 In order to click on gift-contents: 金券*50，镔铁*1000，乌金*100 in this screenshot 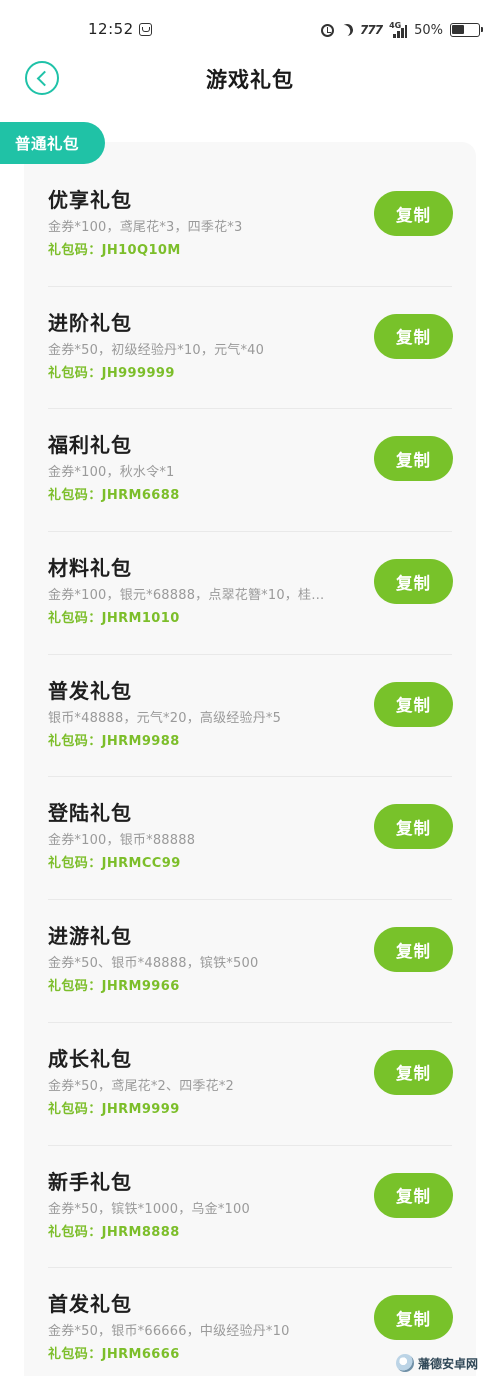, I will do `click(149, 1209)`.